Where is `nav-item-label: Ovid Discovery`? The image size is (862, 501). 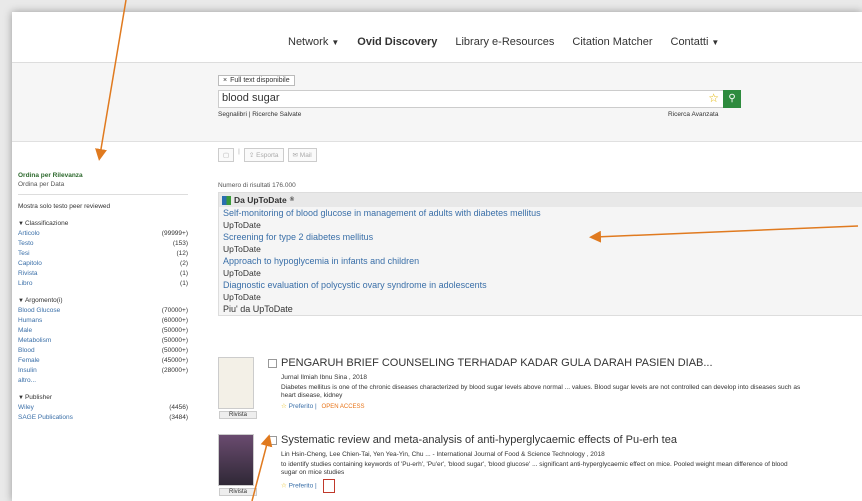 nav-item-label: Ovid Discovery is located at coordinates (397, 42).